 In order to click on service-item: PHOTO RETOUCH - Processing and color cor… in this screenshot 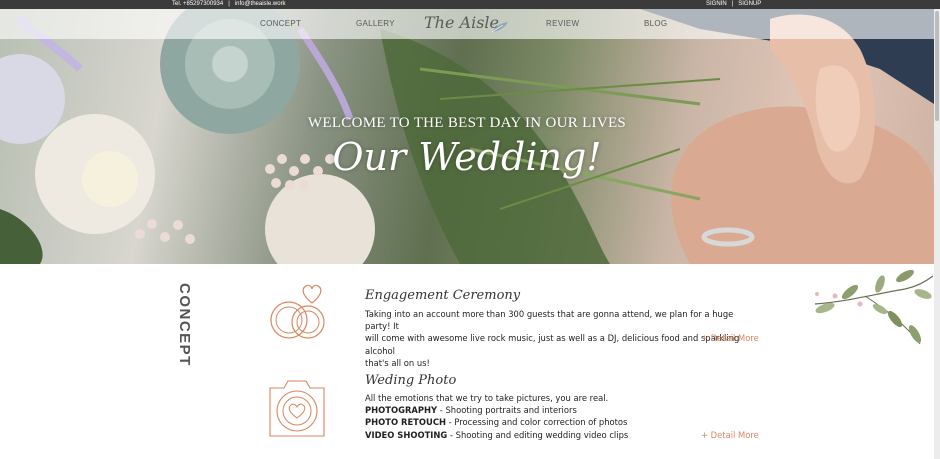, I will do `click(535, 422)`.